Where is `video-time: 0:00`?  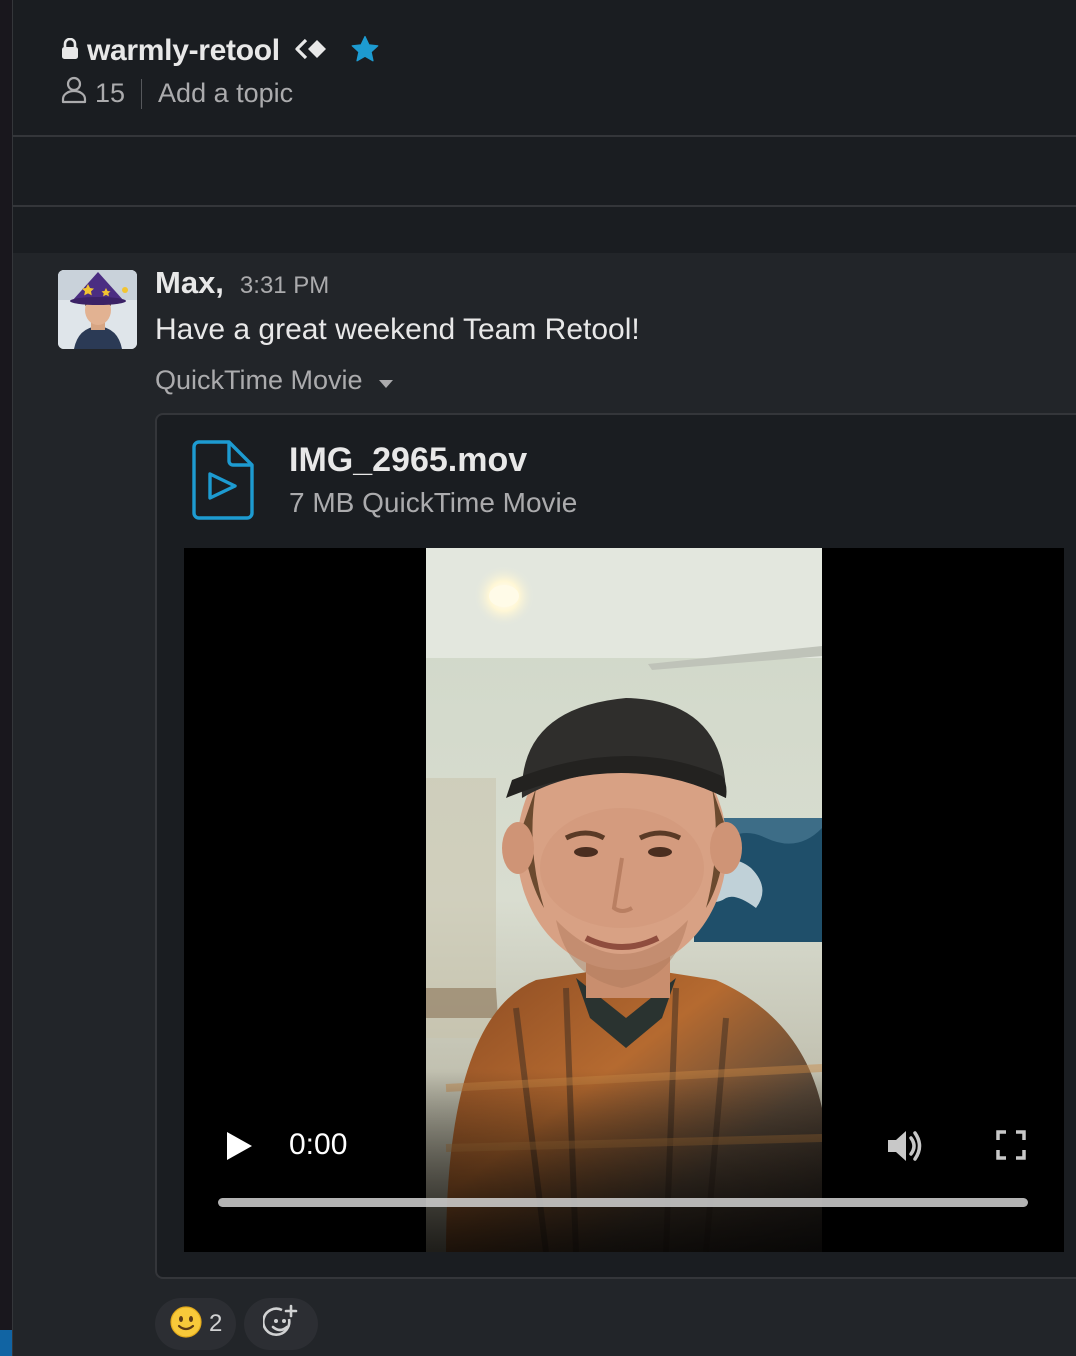
video-time: 0:00 is located at coordinates (318, 1144).